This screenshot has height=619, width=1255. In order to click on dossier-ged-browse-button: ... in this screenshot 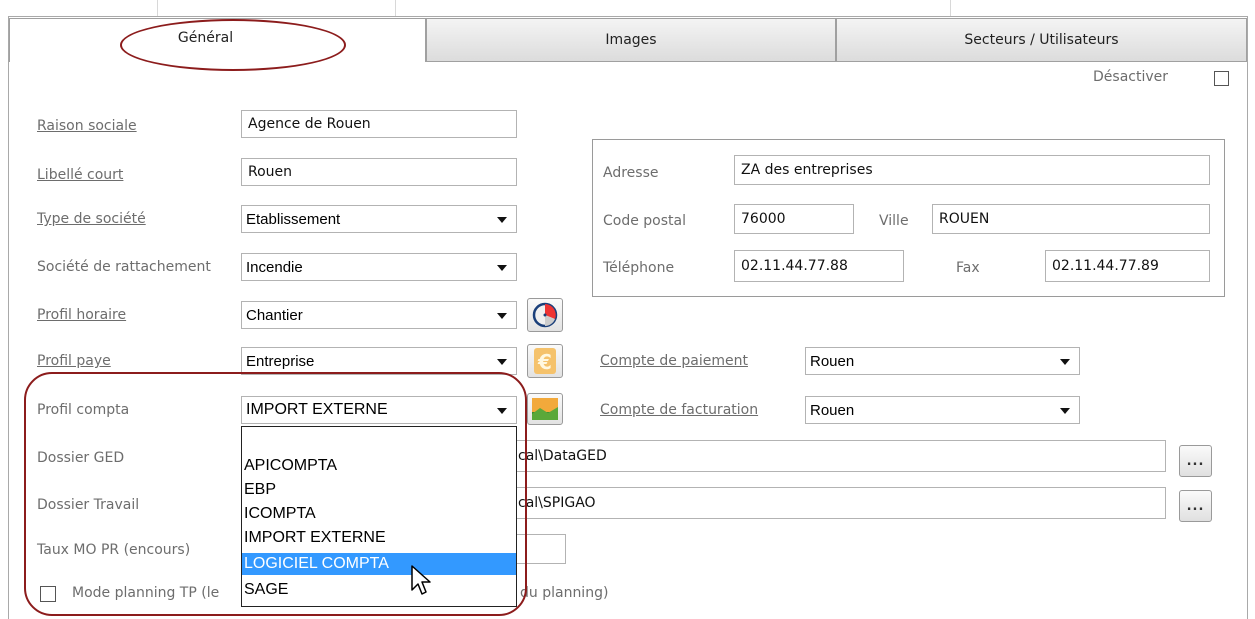, I will do `click(1195, 461)`.